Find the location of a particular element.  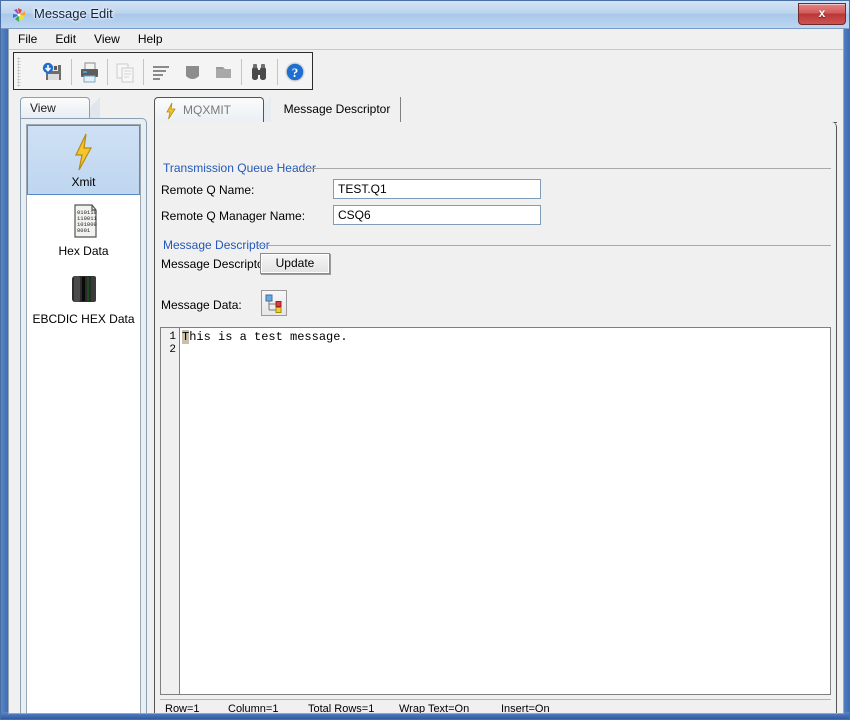

tab-message-descriptor: Message Descriptor is located at coordinates (337, 110).